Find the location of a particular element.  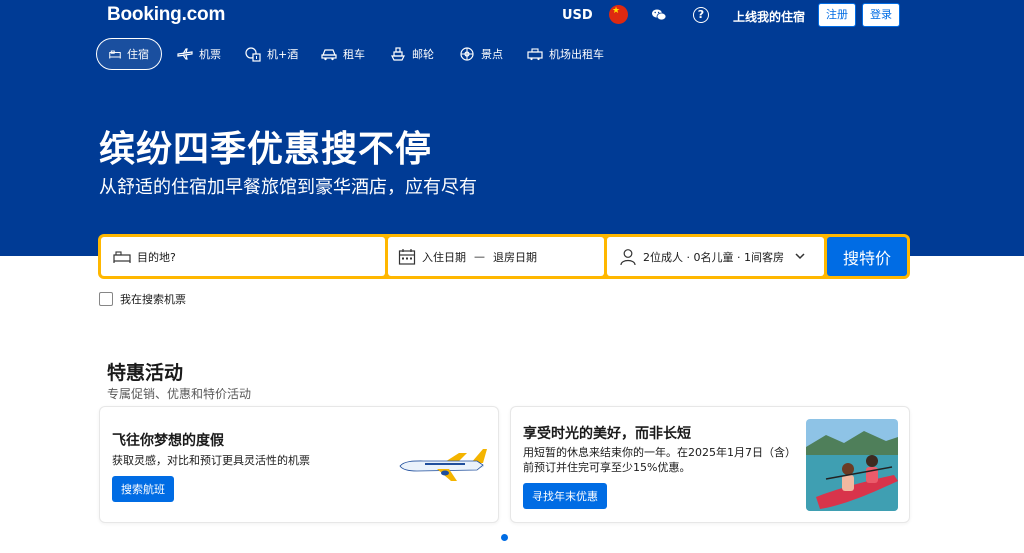

carousel-dot is located at coordinates (504, 537).